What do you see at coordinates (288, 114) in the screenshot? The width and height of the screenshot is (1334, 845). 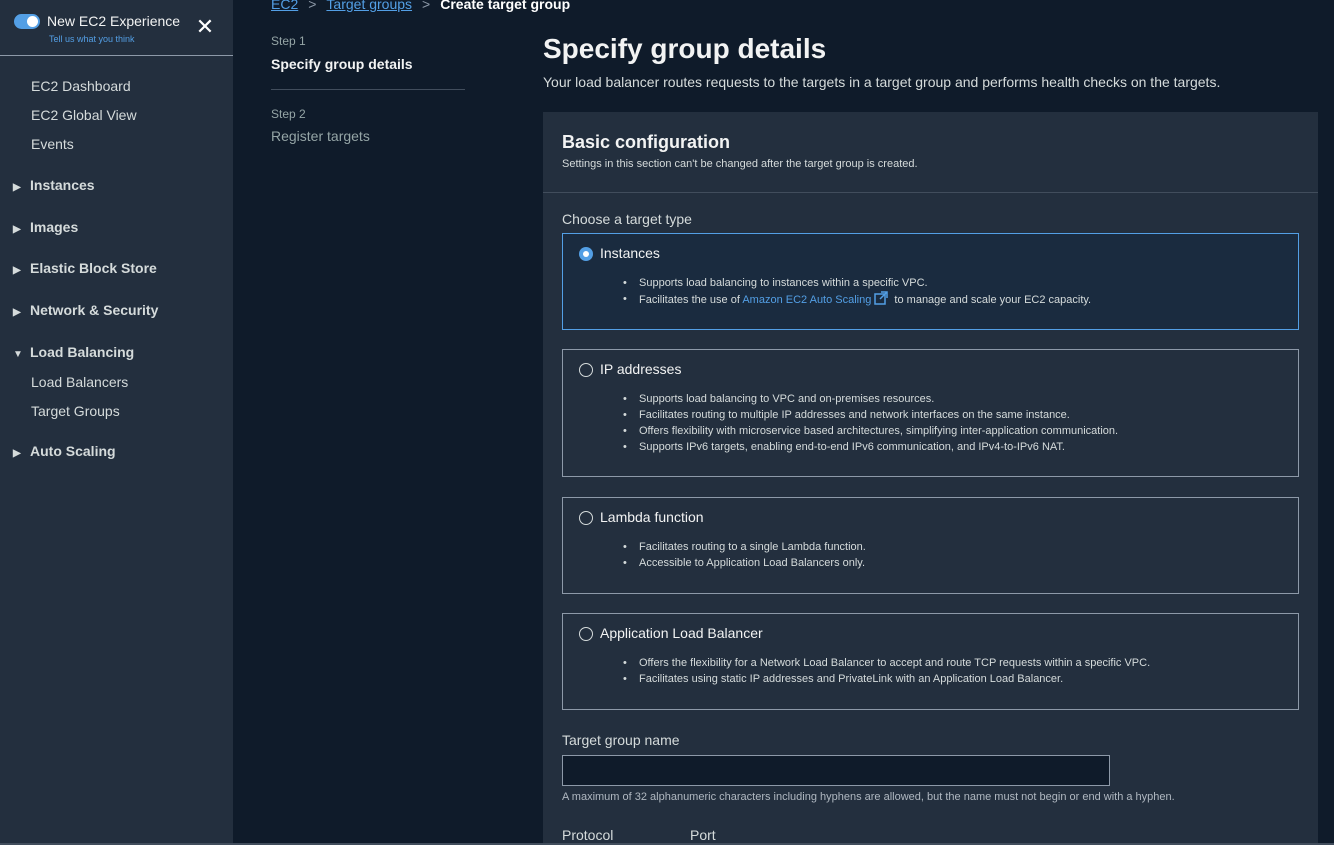 I see `step-2-label: Step 2` at bounding box center [288, 114].